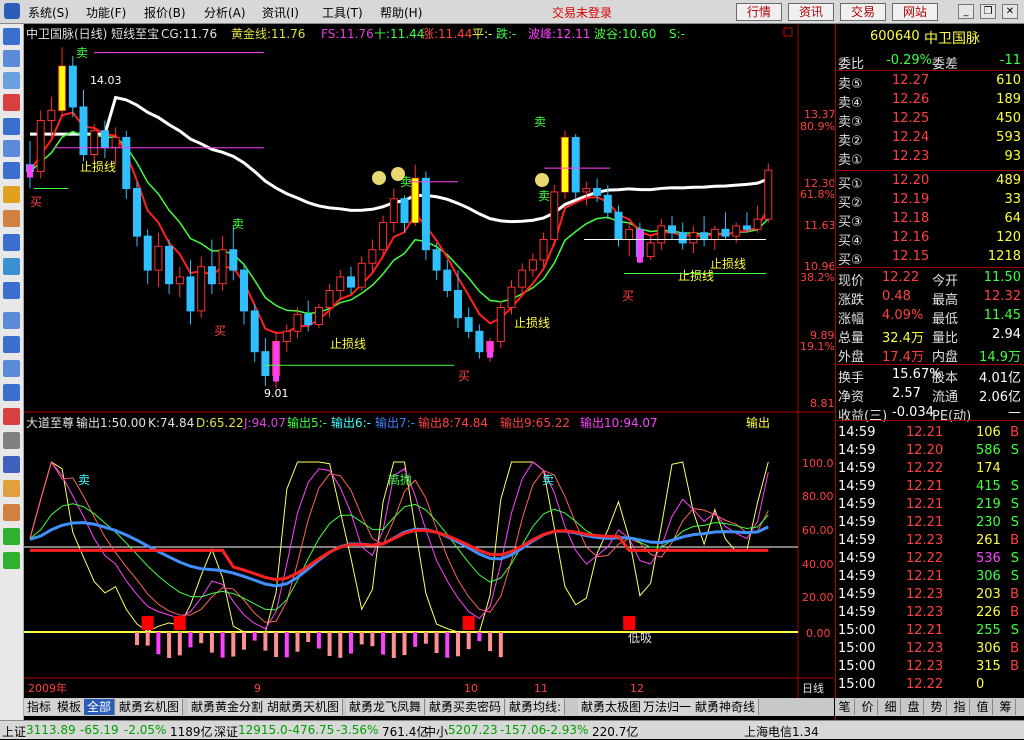 The image size is (1024, 740). I want to click on zx-change: -157.06, so click(523, 730).